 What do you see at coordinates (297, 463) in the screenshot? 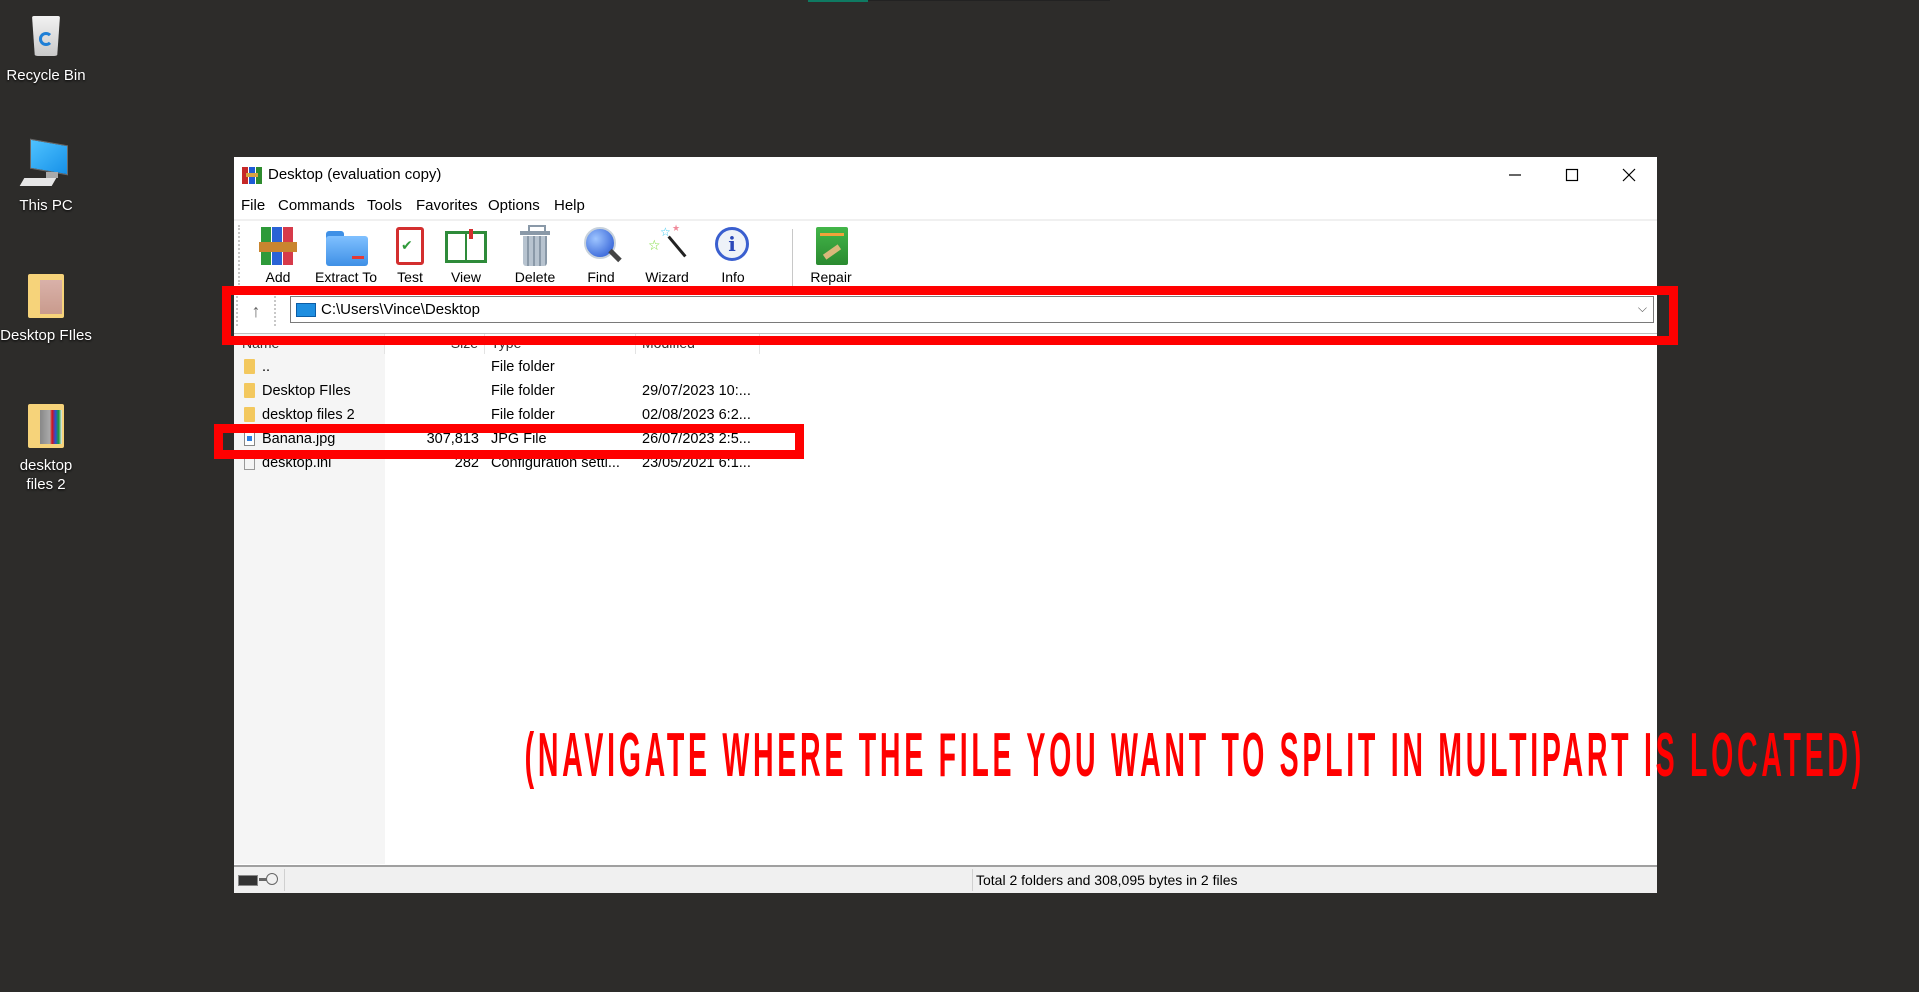
I see `file-name: desktop.ini` at bounding box center [297, 463].